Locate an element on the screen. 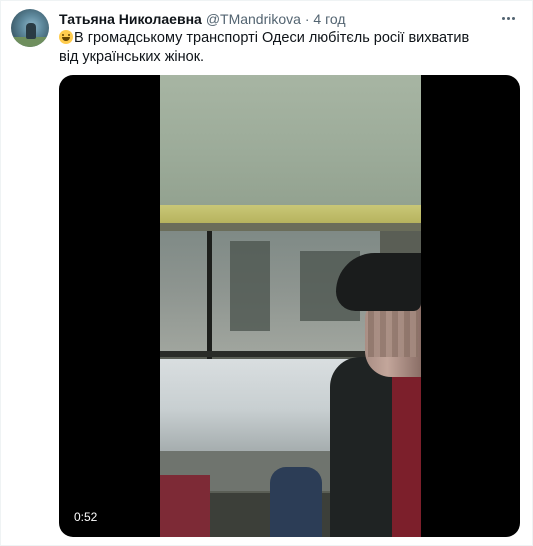 This screenshot has height=546, width=533. bus-window-frame-top is located at coordinates (290, 227).